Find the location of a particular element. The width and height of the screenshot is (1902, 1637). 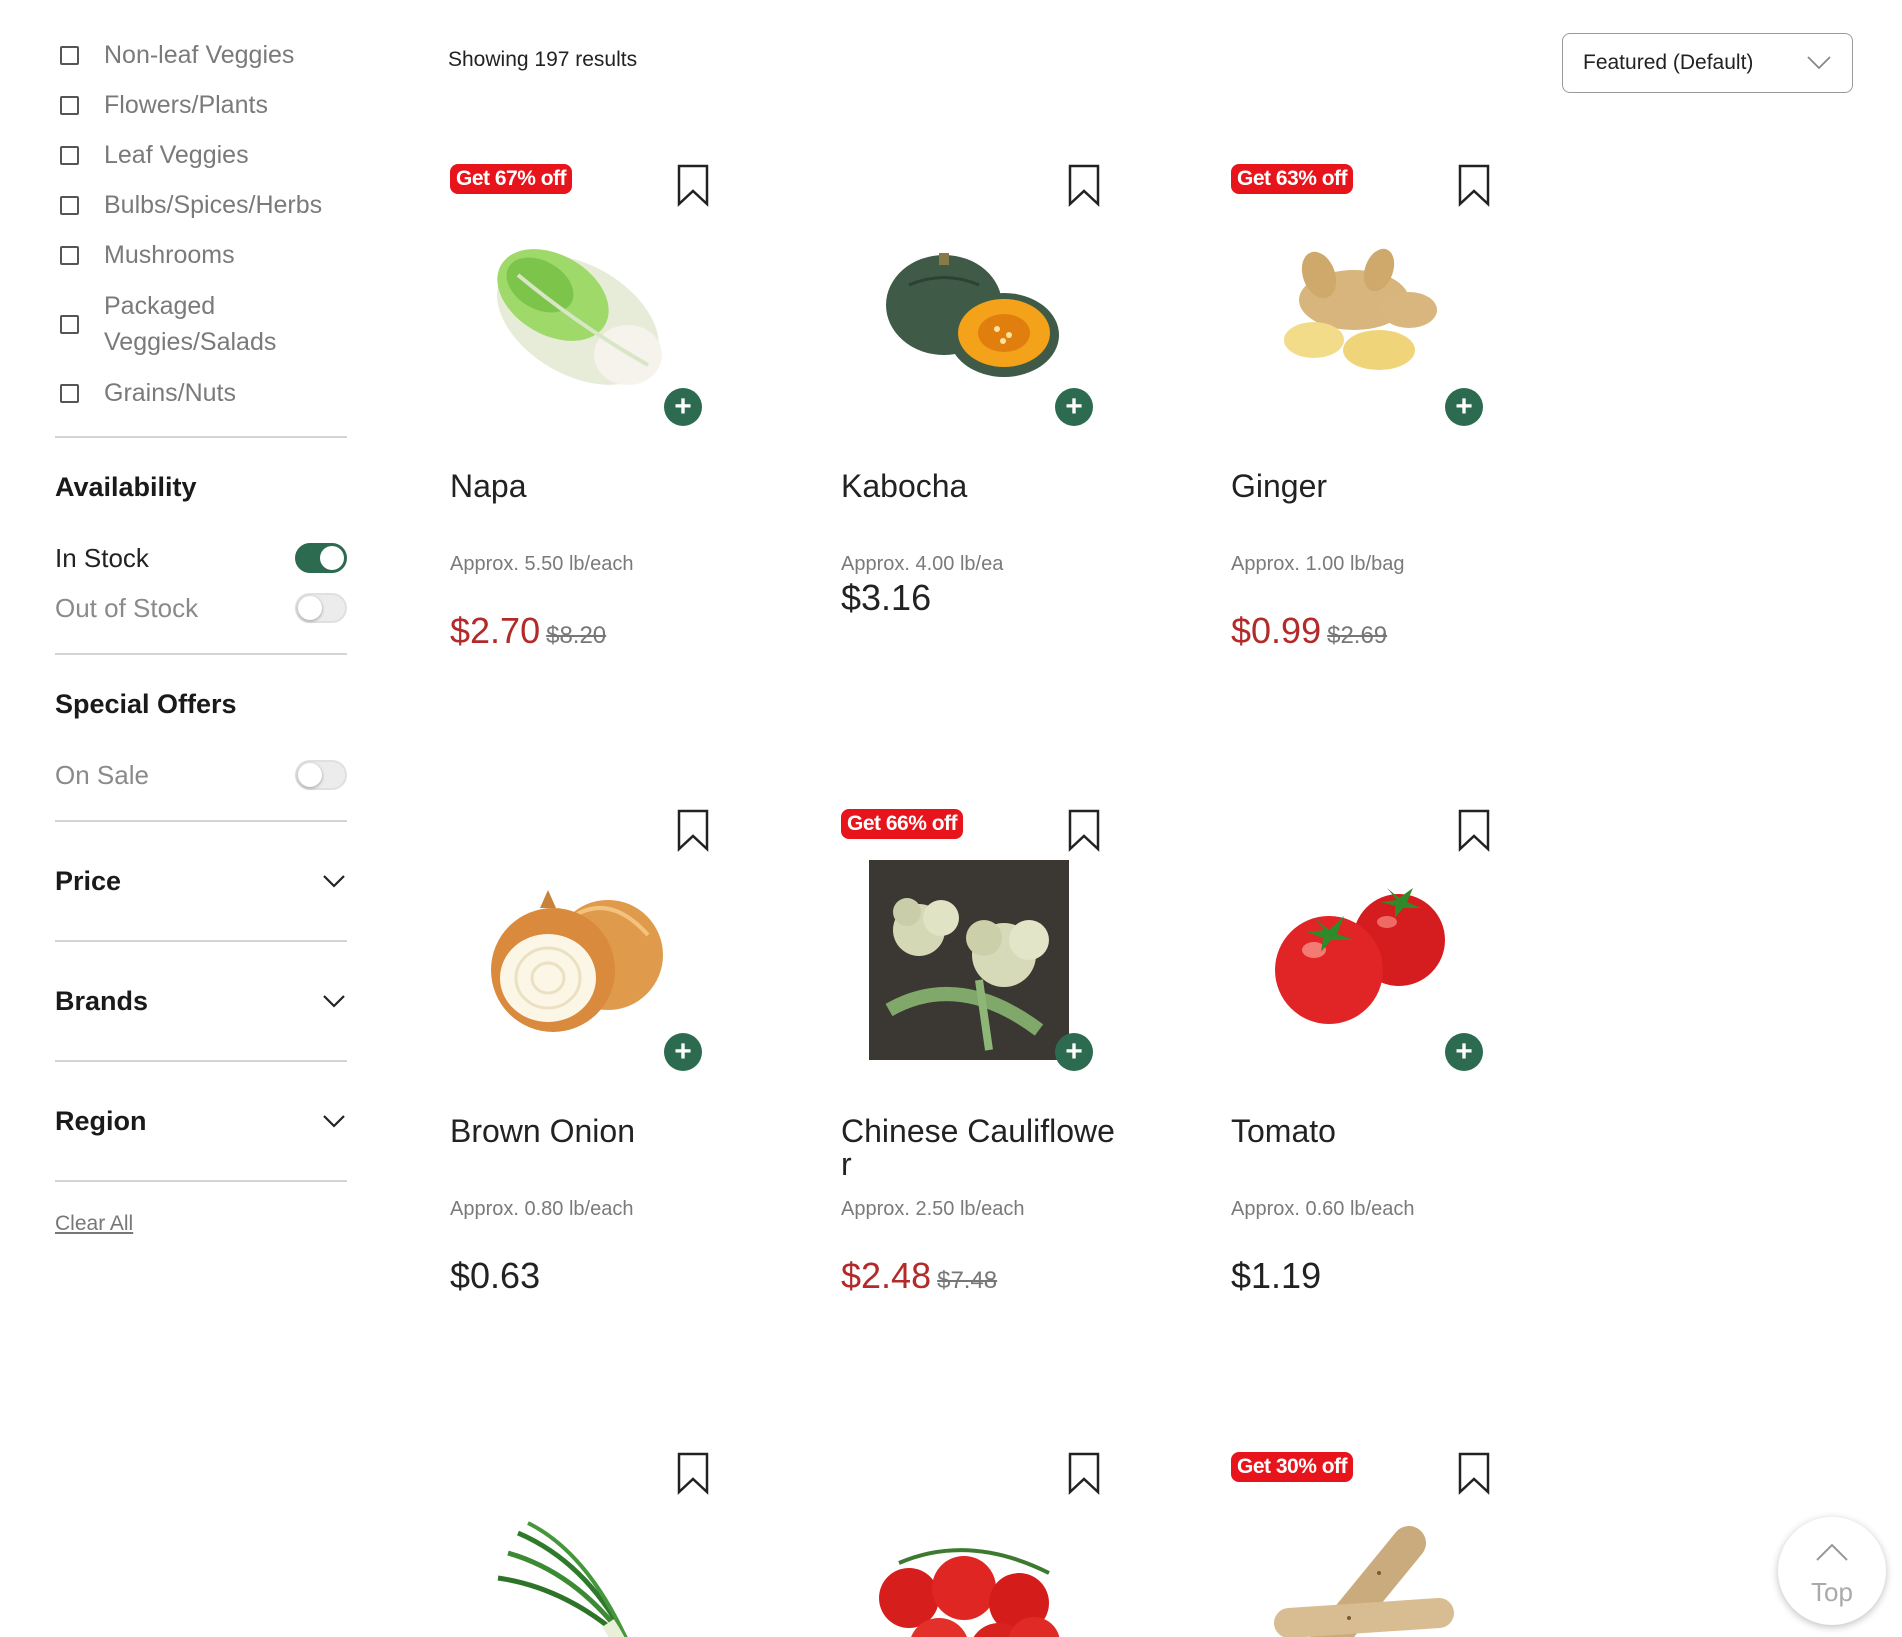

product-name: Brown Onion is located at coordinates (587, 1131).